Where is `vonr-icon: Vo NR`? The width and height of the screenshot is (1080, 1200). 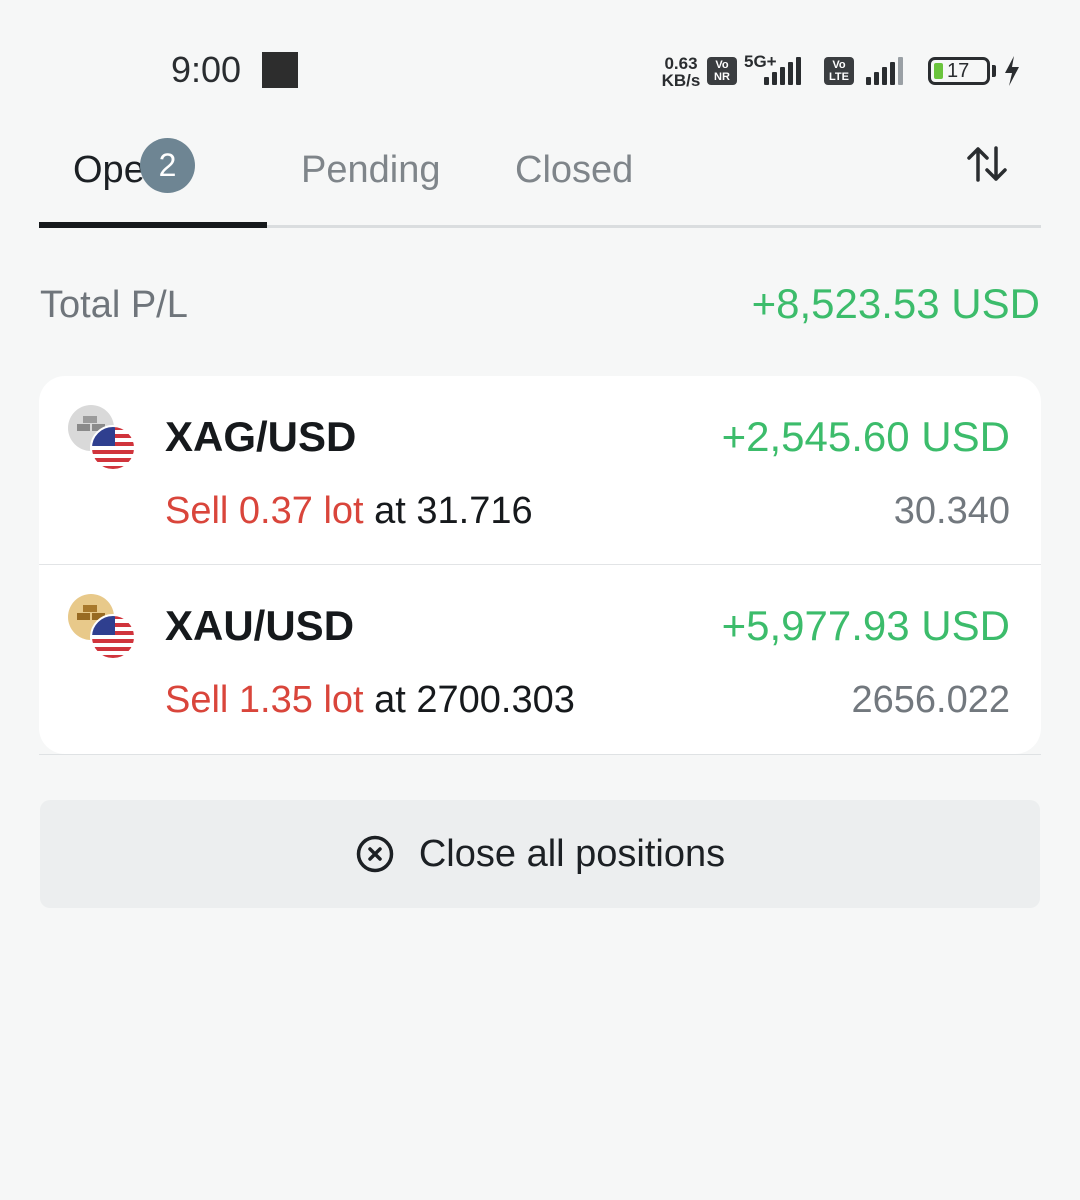
vonr-icon: Vo NR is located at coordinates (722, 71).